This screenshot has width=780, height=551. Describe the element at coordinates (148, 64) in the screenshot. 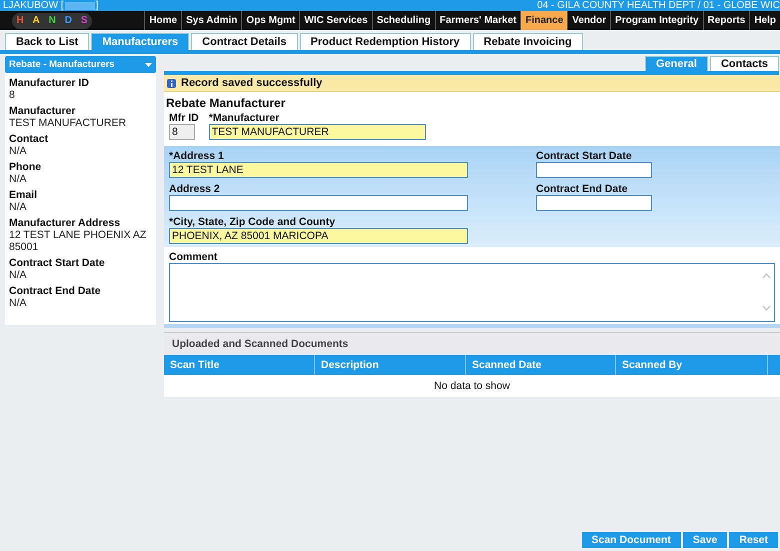

I see `caret-icon` at that location.